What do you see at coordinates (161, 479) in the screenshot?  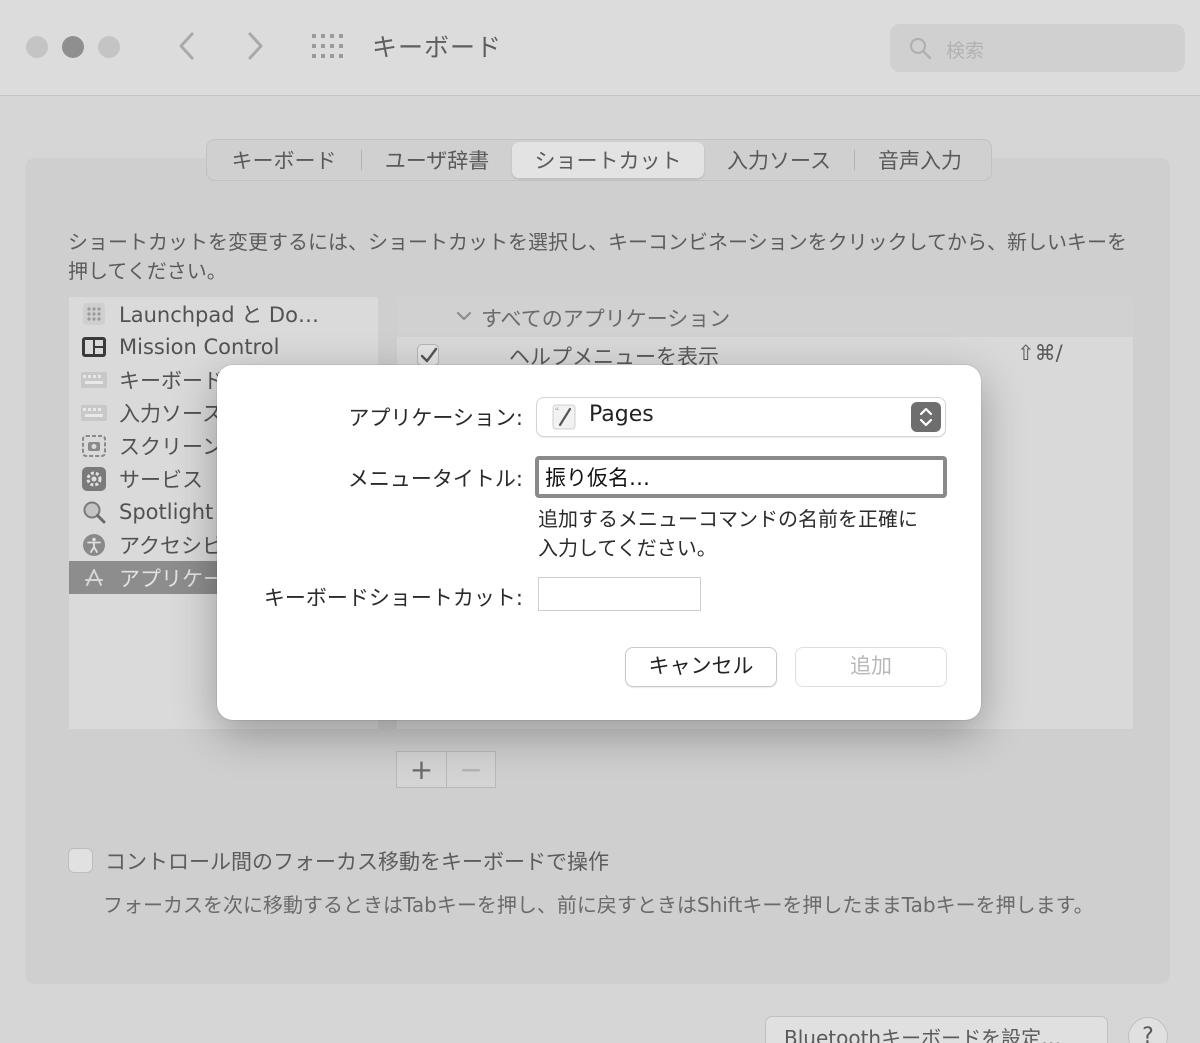 I see `category-label: サービス` at bounding box center [161, 479].